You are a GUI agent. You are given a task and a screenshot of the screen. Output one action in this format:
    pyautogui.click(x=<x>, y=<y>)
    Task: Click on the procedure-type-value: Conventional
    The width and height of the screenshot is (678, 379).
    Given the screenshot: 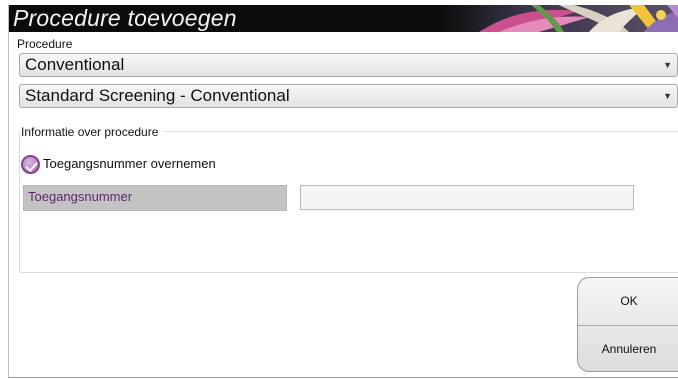 What is the action you would take?
    pyautogui.click(x=75, y=64)
    